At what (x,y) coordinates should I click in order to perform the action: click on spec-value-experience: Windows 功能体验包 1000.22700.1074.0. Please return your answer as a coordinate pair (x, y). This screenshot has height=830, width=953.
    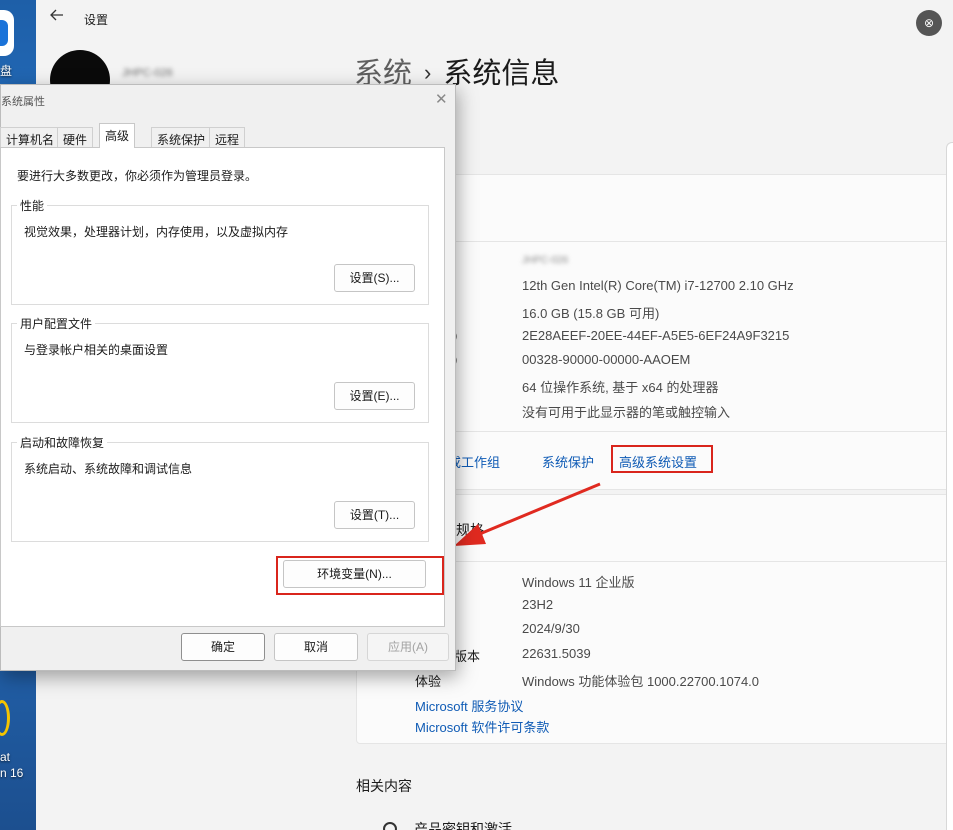
    Looking at the image, I should click on (641, 681).